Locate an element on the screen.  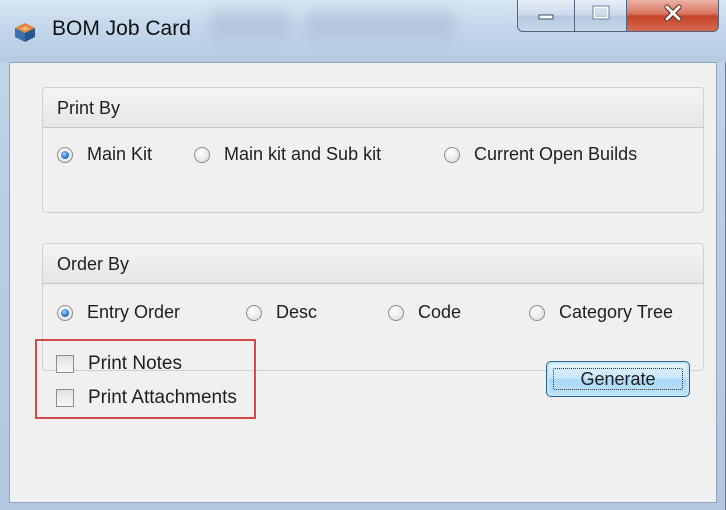
checkbox-label: Print Notes is located at coordinates (135, 363).